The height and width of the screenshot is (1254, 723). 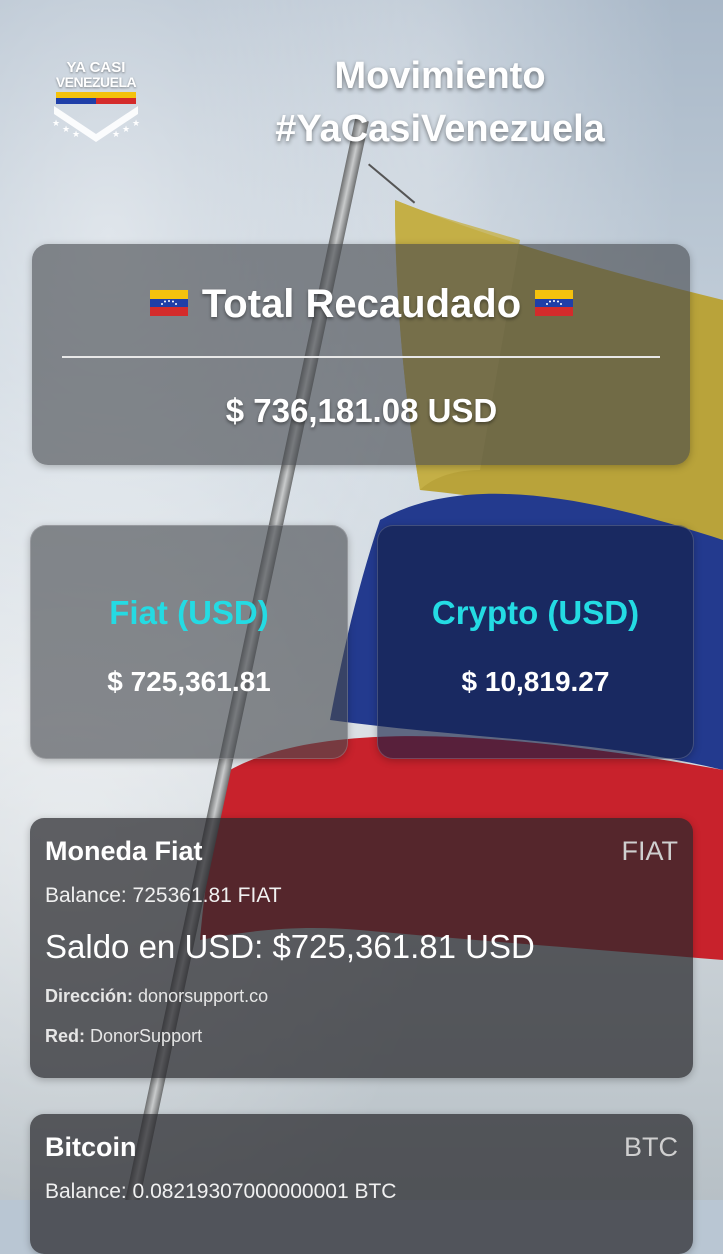 I want to click on logo-text-line1: YA CASI, so click(x=96, y=67).